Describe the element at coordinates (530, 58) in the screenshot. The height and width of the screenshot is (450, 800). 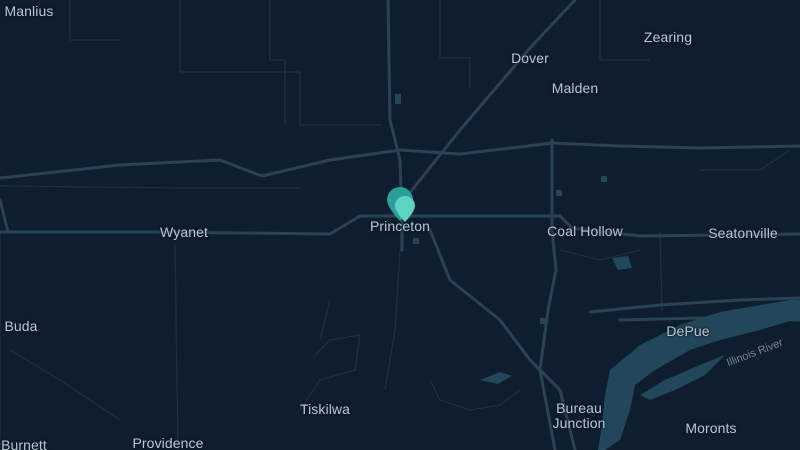
I see `place-label-dover: Dover` at that location.